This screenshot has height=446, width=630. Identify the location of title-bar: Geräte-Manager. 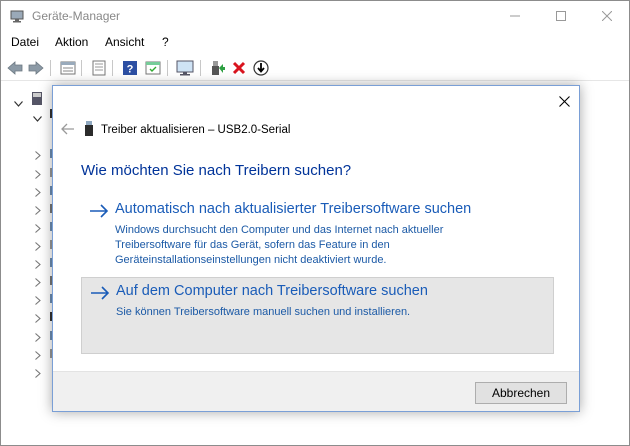
(315, 16).